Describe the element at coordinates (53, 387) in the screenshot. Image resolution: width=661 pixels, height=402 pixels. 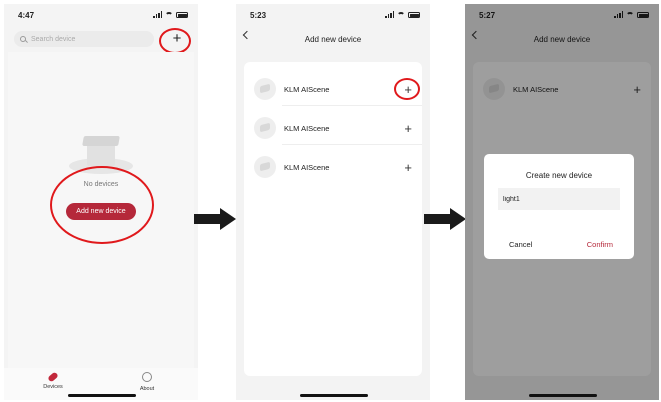
I see `tab-devices-label: Devices` at that location.